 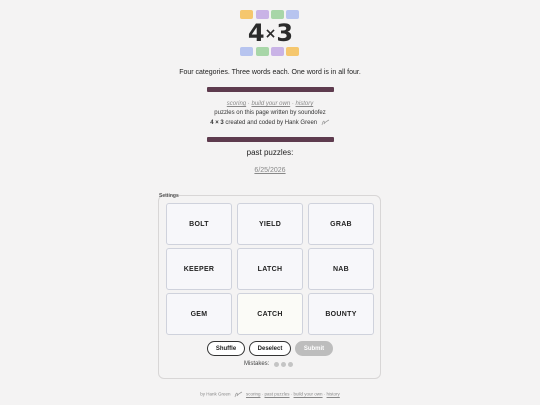 I want to click on build-your-own-link: build your own, so click(x=270, y=104).